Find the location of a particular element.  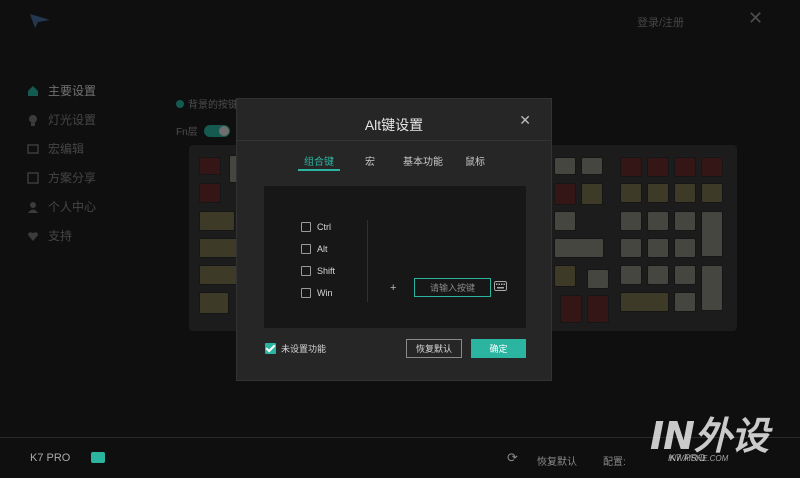

tab-mouse: 鼠标 is located at coordinates (475, 162).